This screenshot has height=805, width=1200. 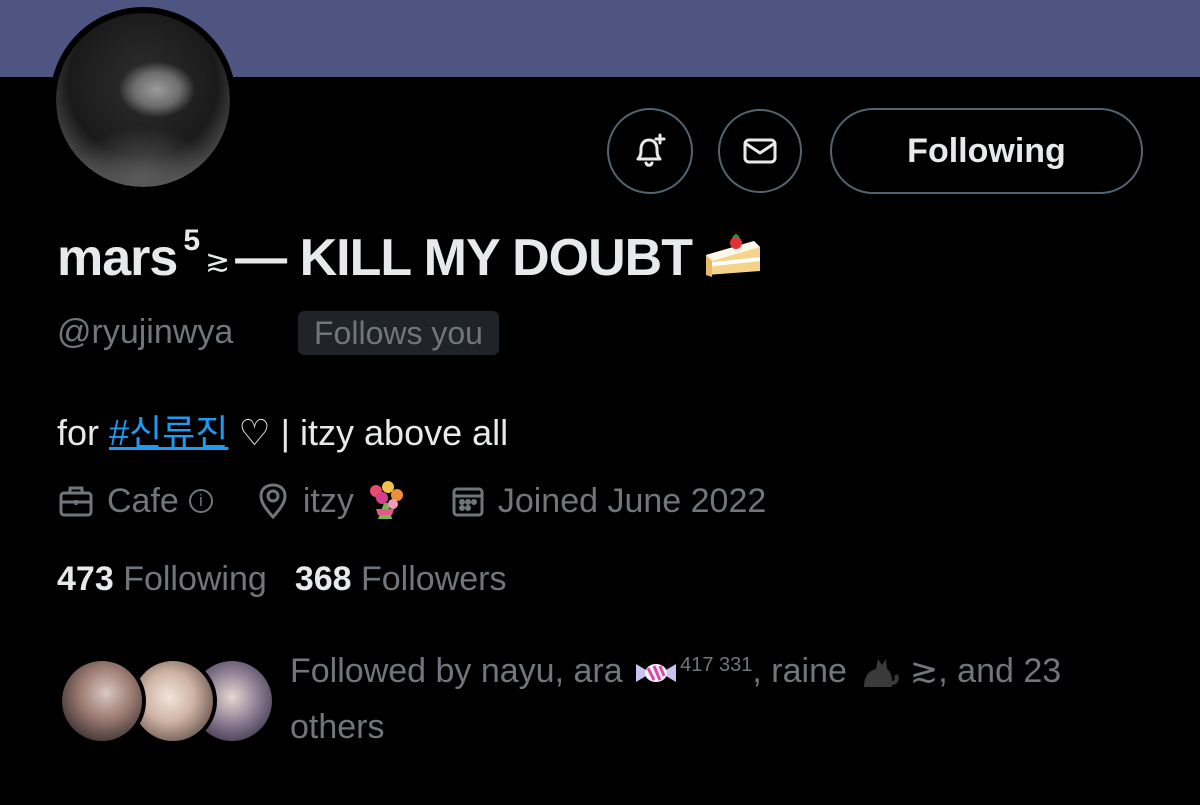 I want to click on display-name-symbol: ≳, so click(x=217, y=261).